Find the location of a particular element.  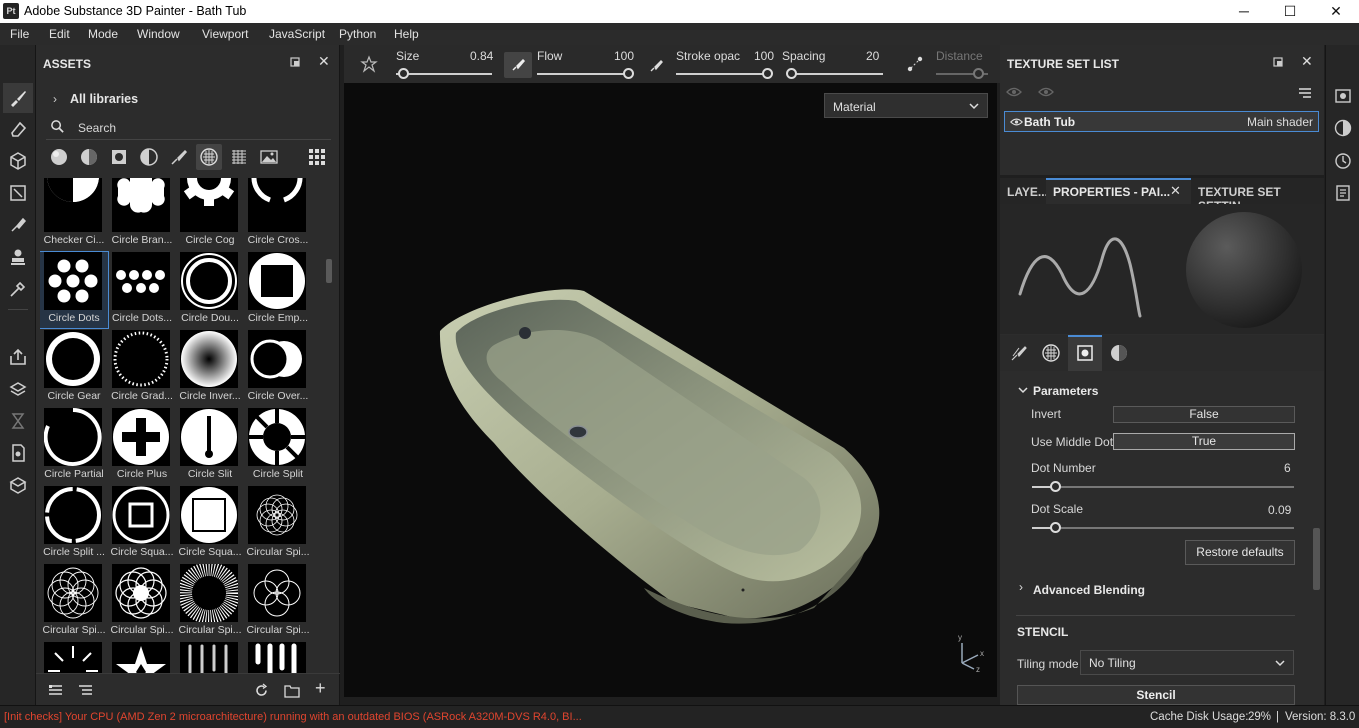

add-icon: + is located at coordinates (320, 688).